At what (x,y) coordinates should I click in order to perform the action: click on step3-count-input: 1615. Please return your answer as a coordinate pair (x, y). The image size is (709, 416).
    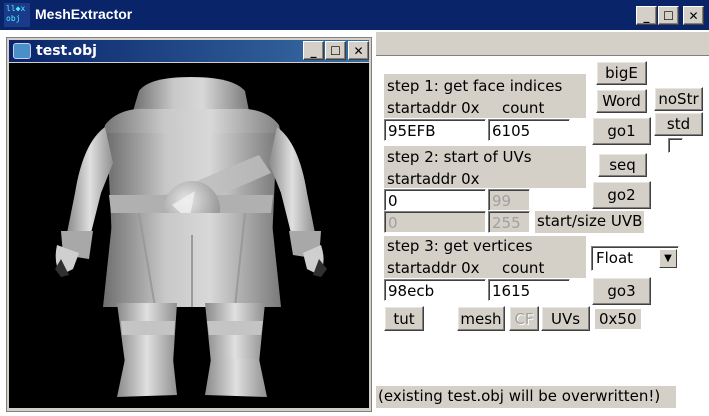
    Looking at the image, I should click on (529, 290).